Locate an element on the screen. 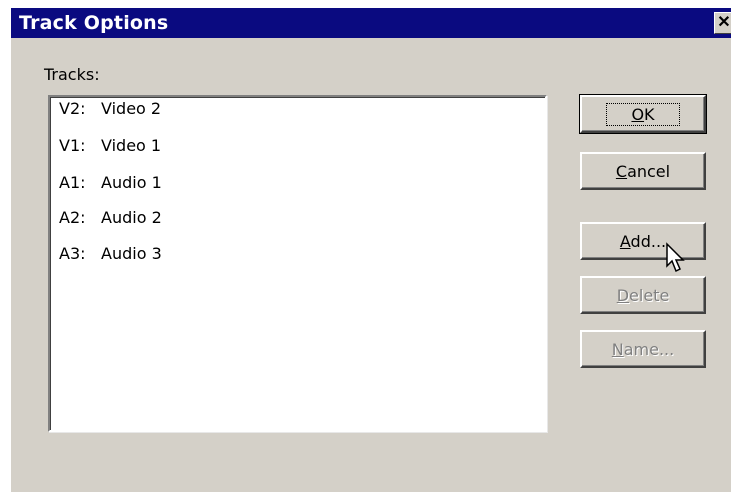  background-edge is located at coordinates (5, 246).